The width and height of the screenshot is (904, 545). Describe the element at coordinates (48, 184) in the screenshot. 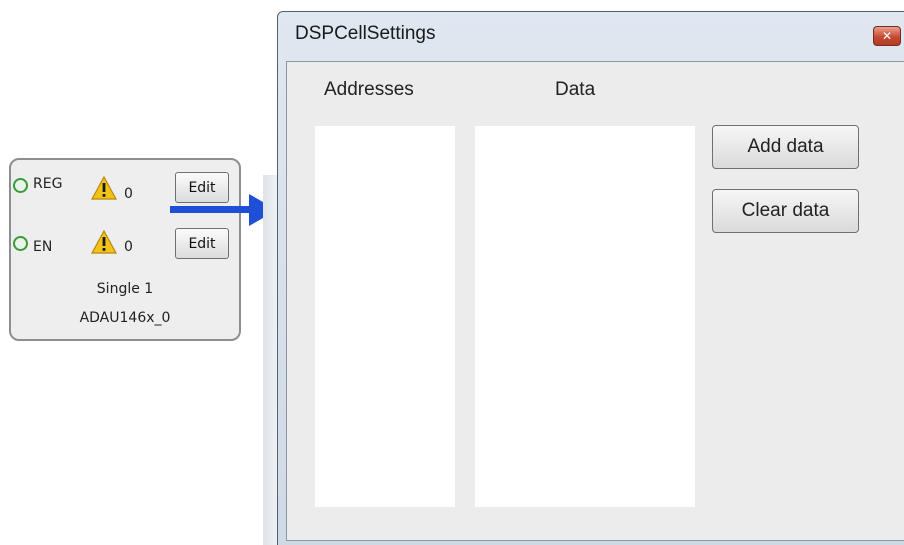

I see `pin-label-reg: REG` at that location.